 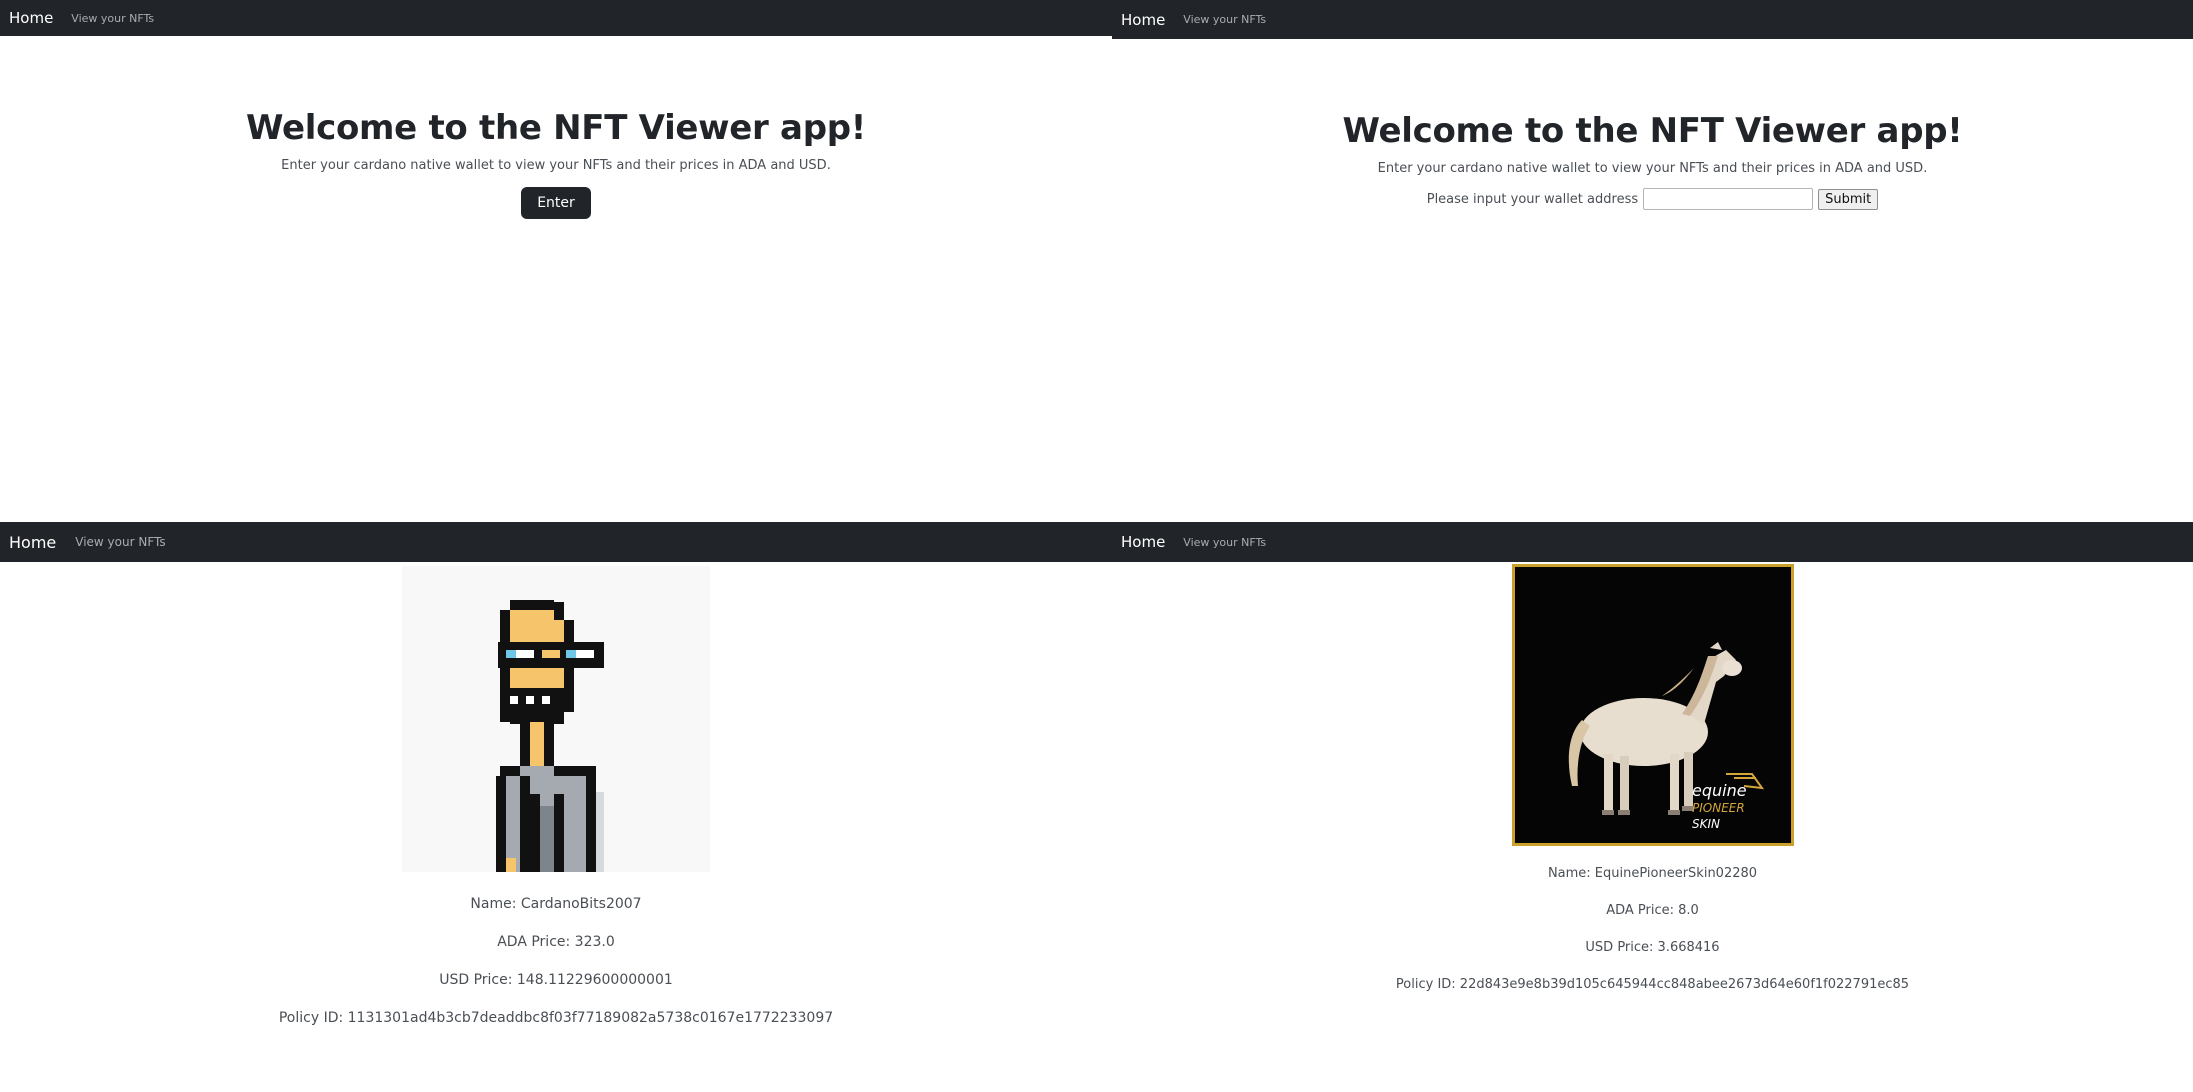 What do you see at coordinates (1728, 199) in the screenshot?
I see `wallet-address-input` at bounding box center [1728, 199].